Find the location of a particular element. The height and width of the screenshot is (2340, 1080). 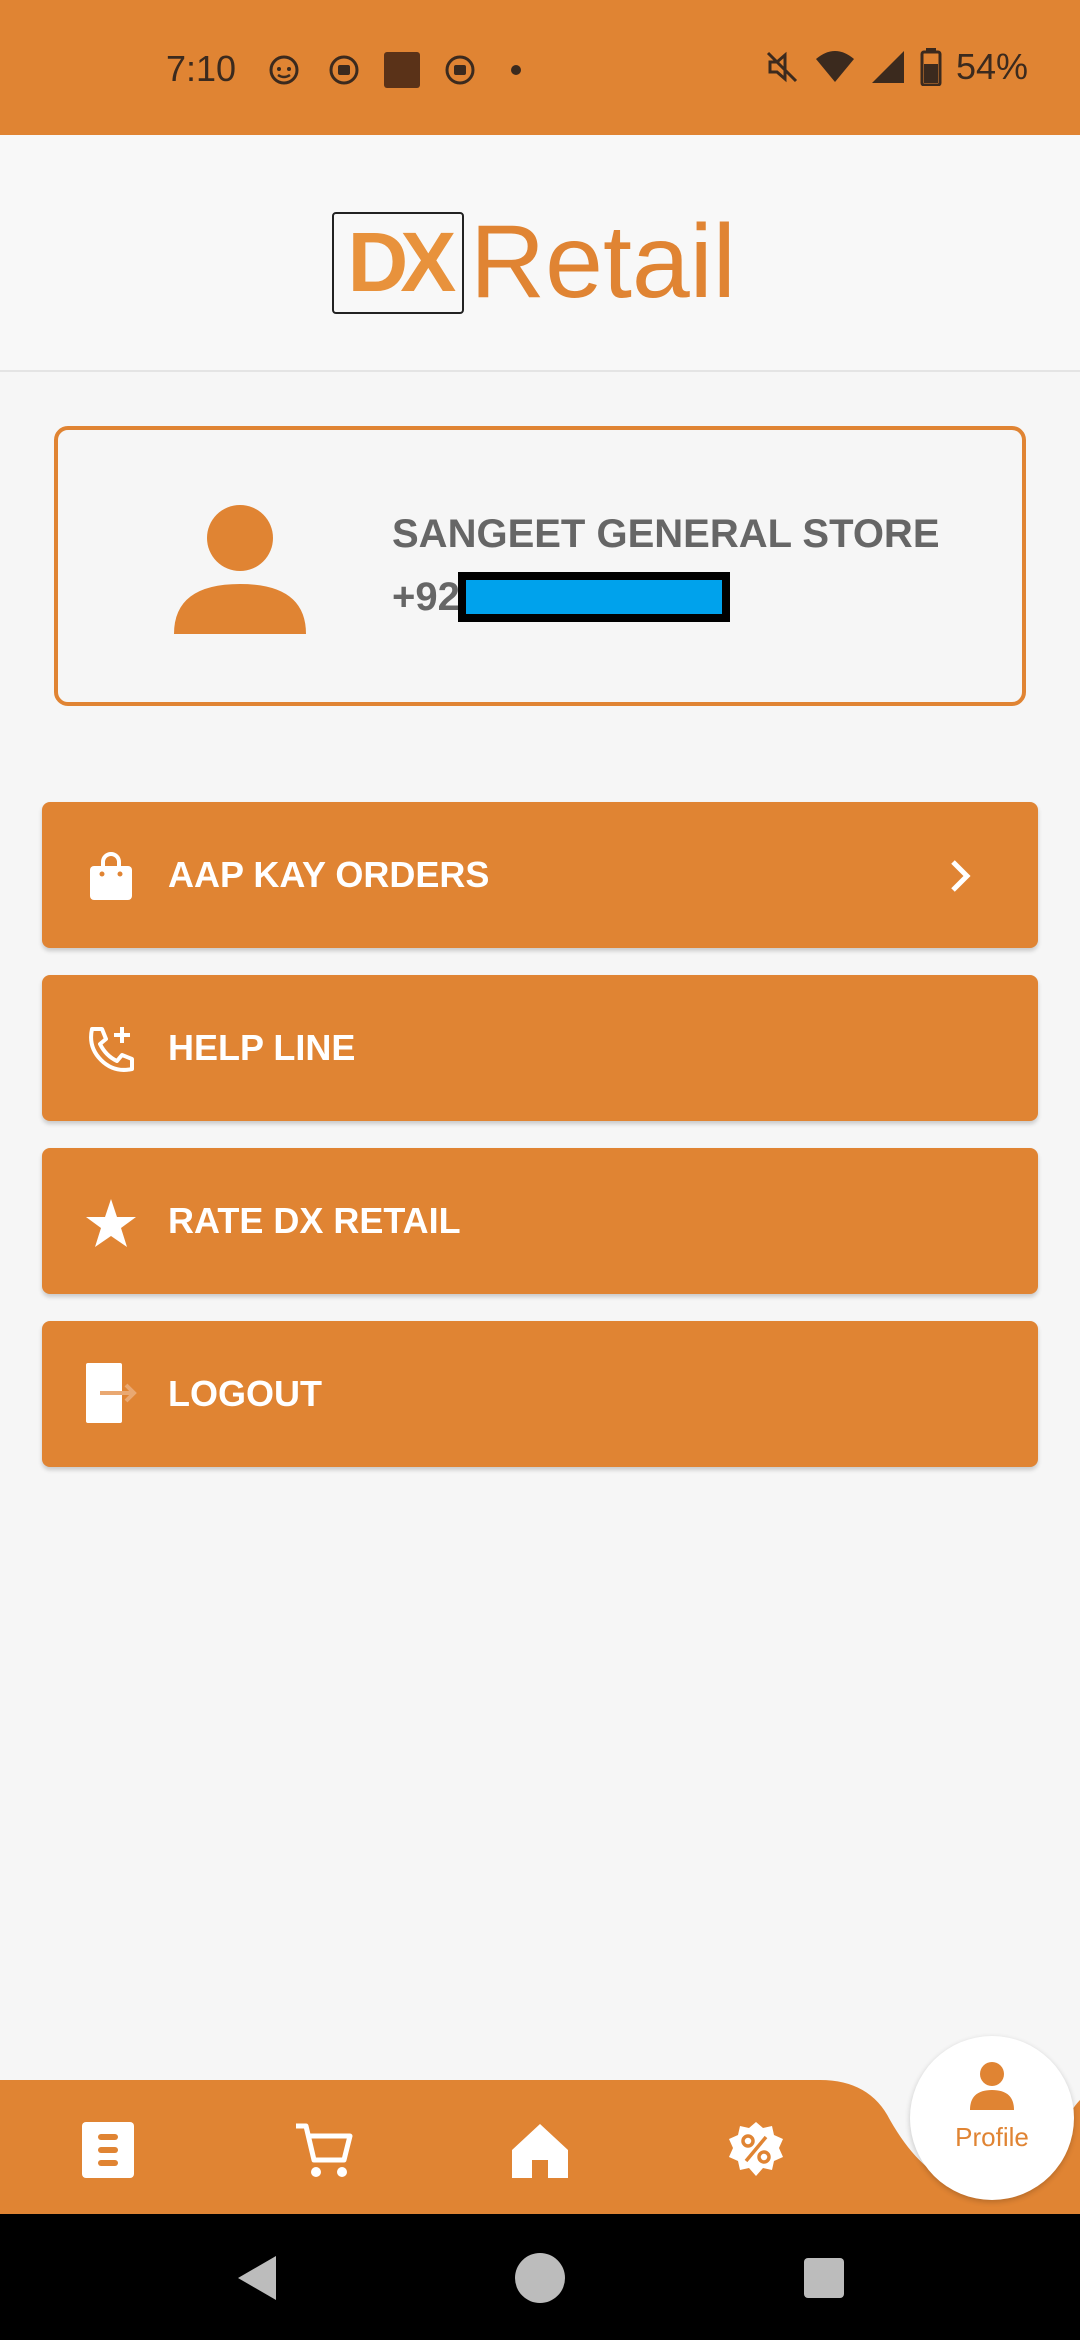

discount-icon is located at coordinates (756, 2150).